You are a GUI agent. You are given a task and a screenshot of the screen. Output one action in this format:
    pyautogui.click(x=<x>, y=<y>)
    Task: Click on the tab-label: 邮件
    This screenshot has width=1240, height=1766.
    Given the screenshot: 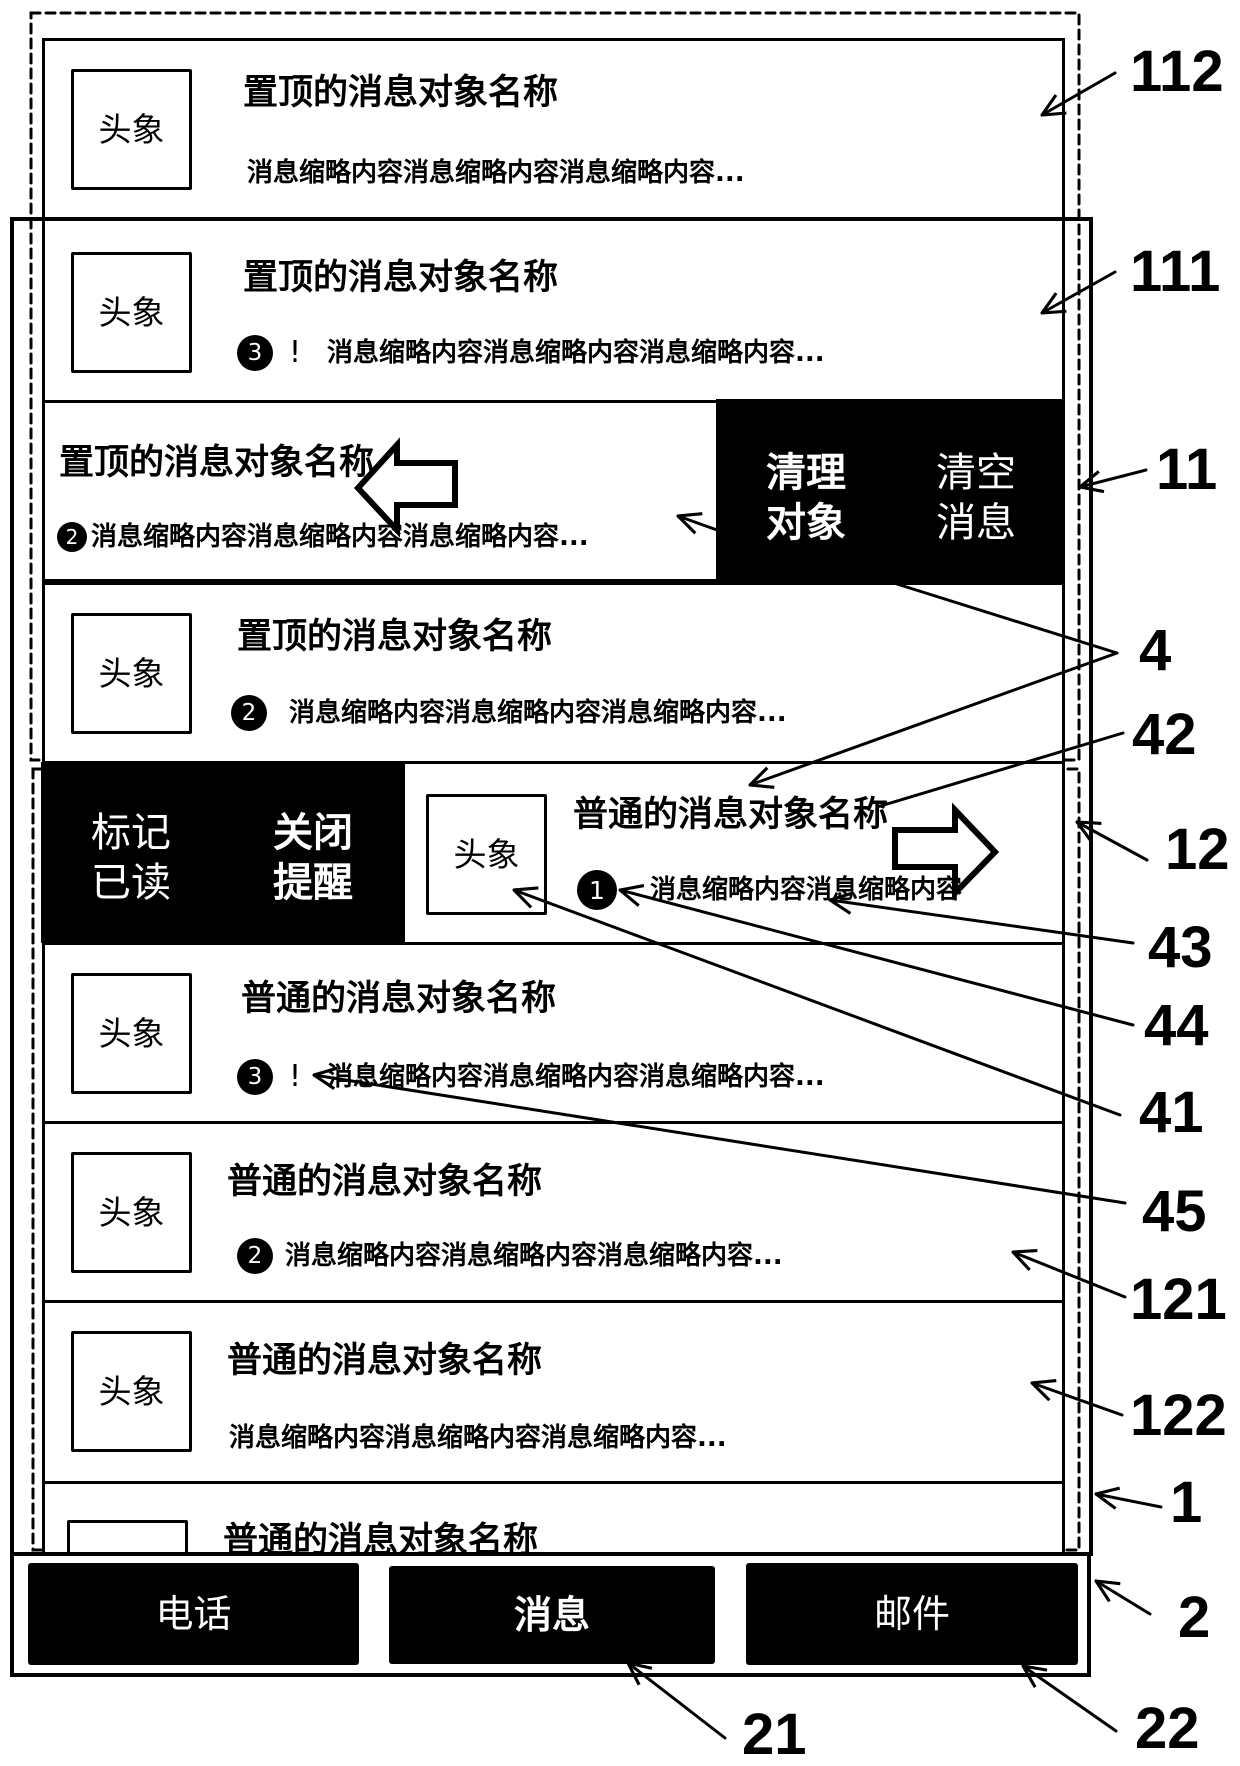 What is the action you would take?
    pyautogui.click(x=911, y=1614)
    